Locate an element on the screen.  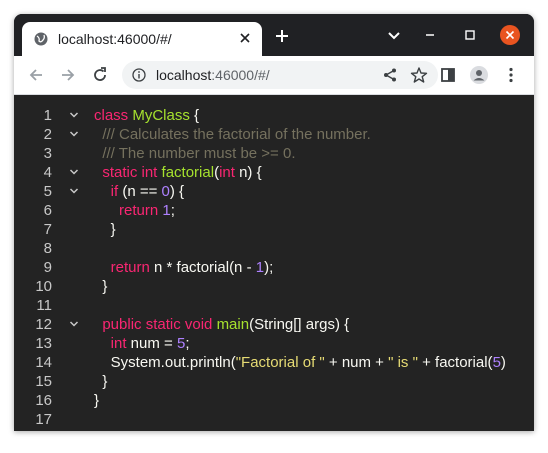
code-token: static int is located at coordinates (128, 172).